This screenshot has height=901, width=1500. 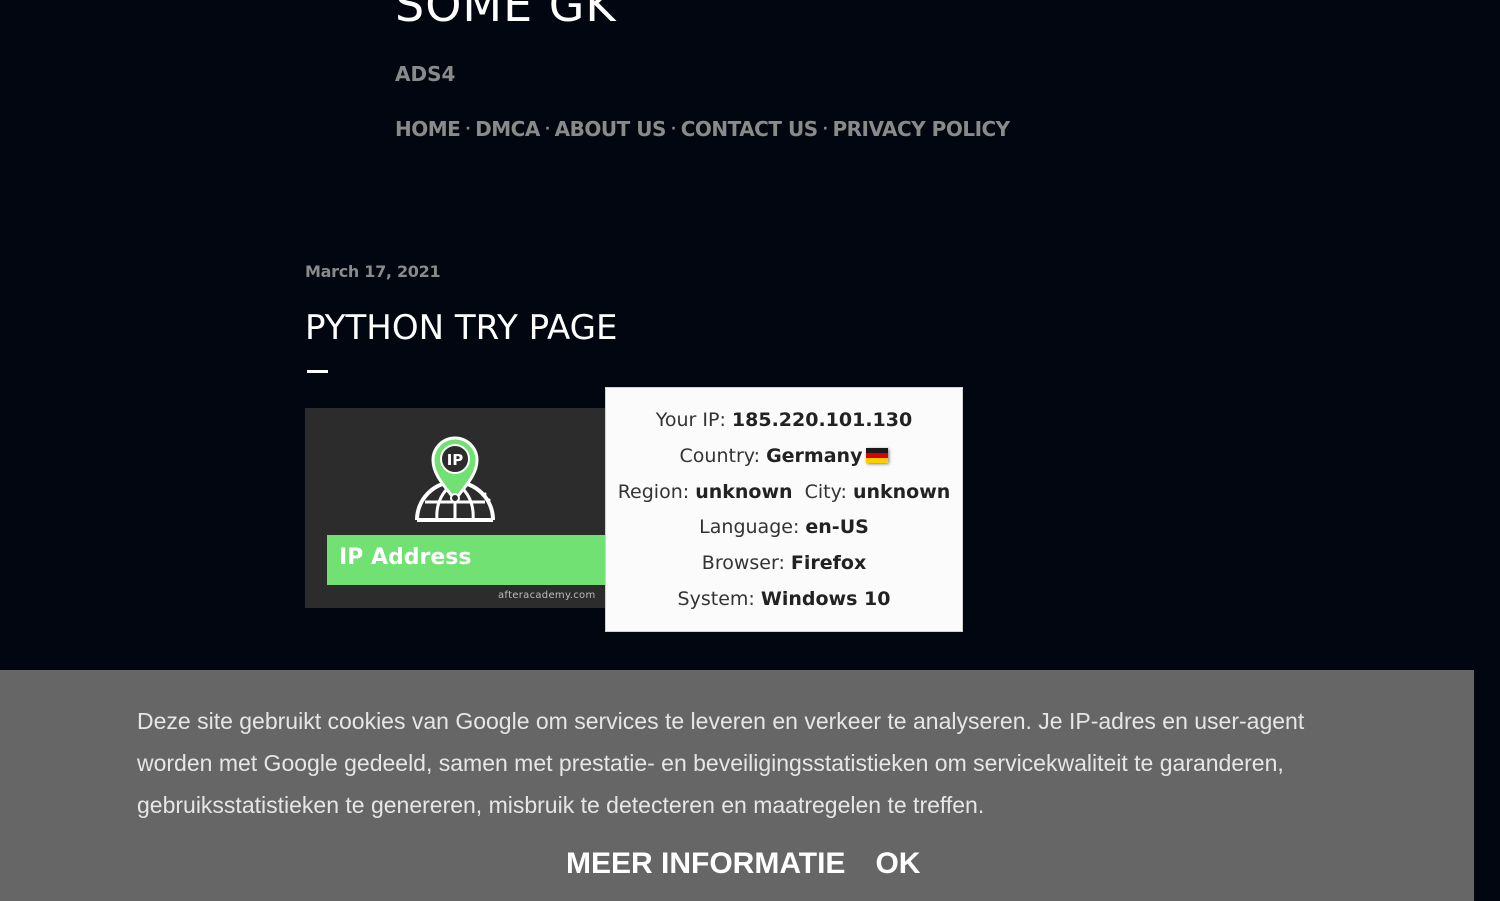 I want to click on language-value: en-US, so click(x=837, y=527).